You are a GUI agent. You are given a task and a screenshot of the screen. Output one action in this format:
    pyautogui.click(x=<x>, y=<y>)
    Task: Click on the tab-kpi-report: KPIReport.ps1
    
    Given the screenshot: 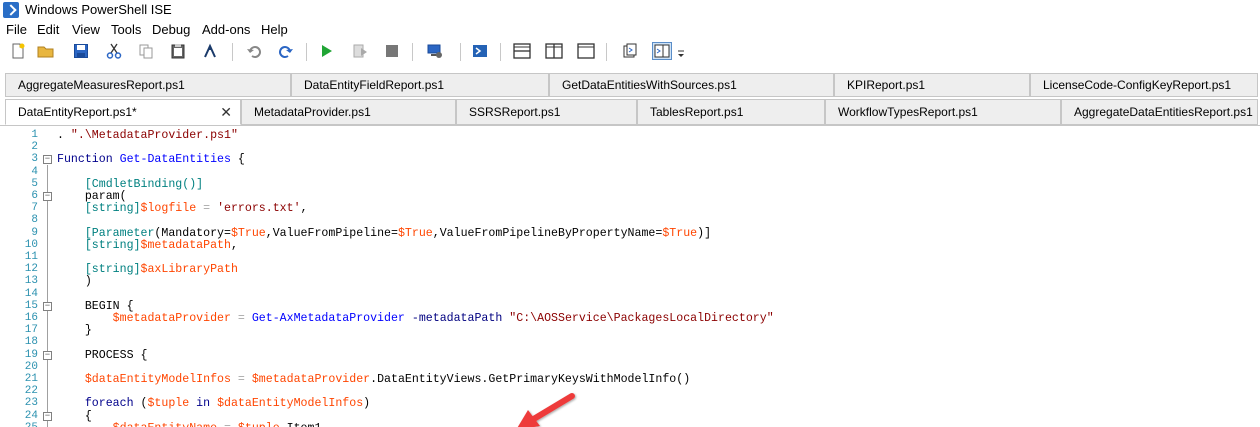 What is the action you would take?
    pyautogui.click(x=932, y=85)
    